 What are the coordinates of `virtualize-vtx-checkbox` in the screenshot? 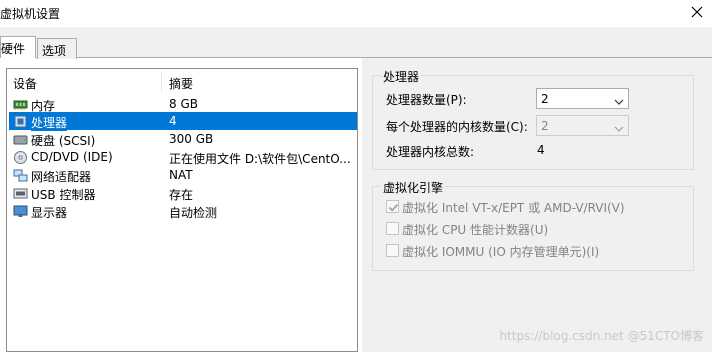 It's located at (392, 206).